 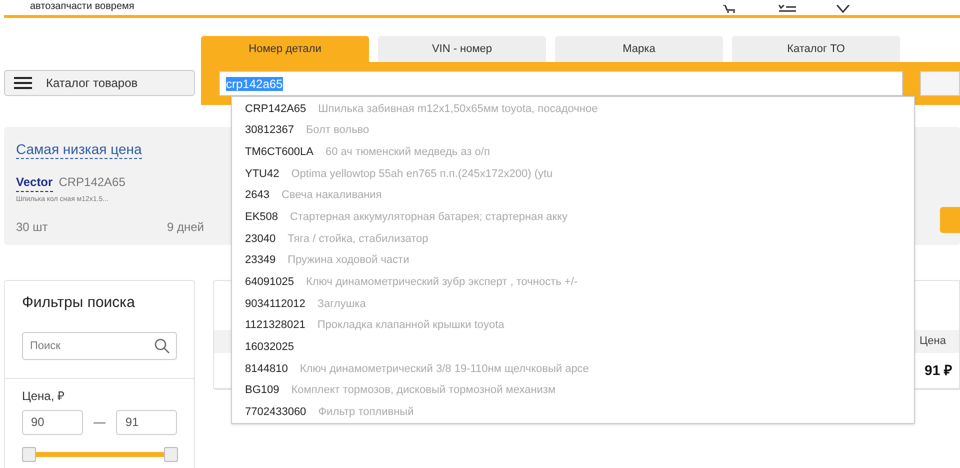 What do you see at coordinates (23, 83) in the screenshot?
I see `menu-icon` at bounding box center [23, 83].